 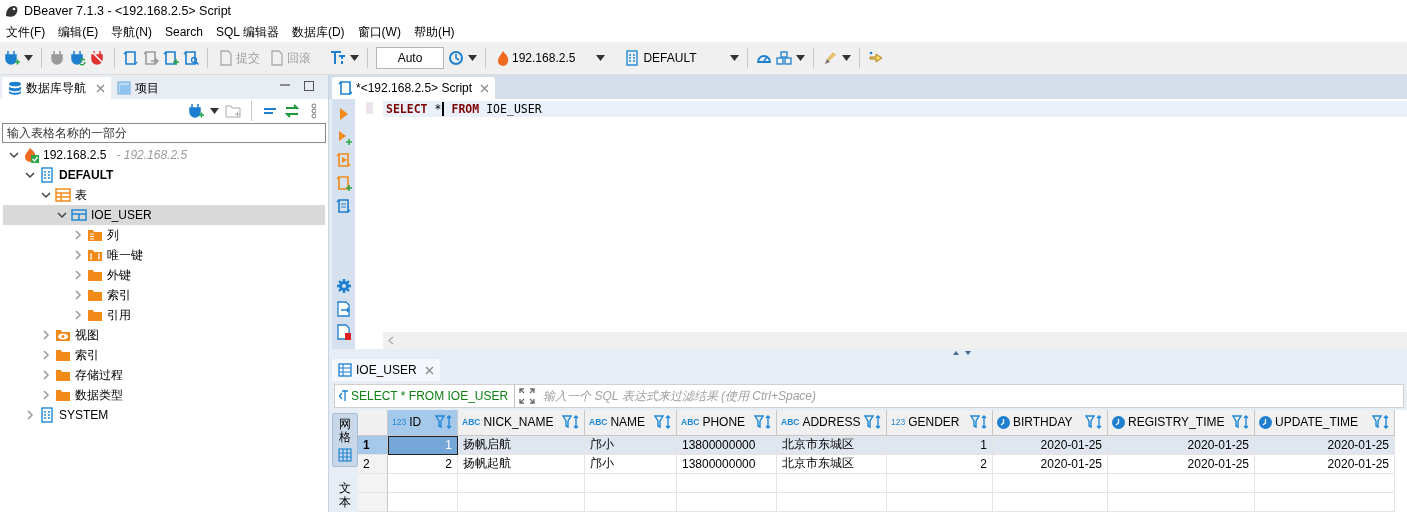 I want to click on column-header: 123 GENDER, so click(x=940, y=423).